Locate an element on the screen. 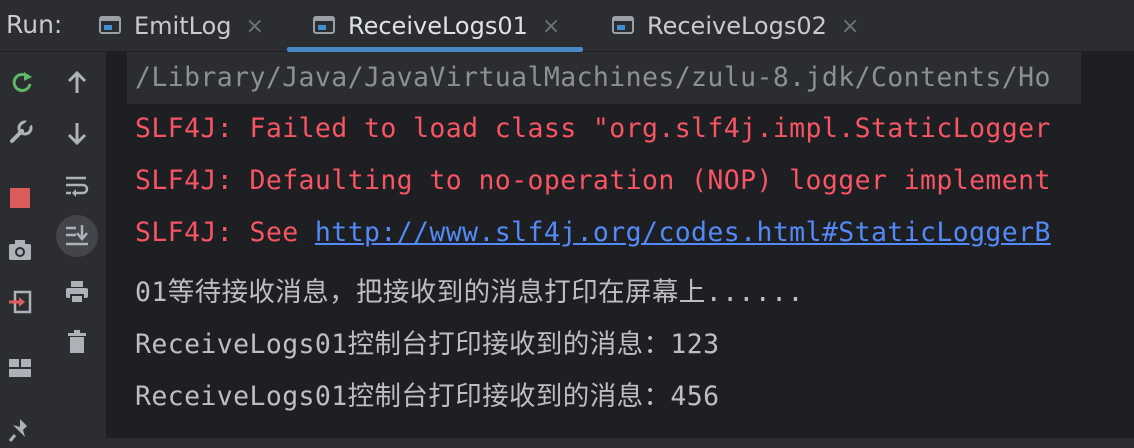 This screenshot has height=448, width=1134. run-toolbar-primary is located at coordinates (22, 247).